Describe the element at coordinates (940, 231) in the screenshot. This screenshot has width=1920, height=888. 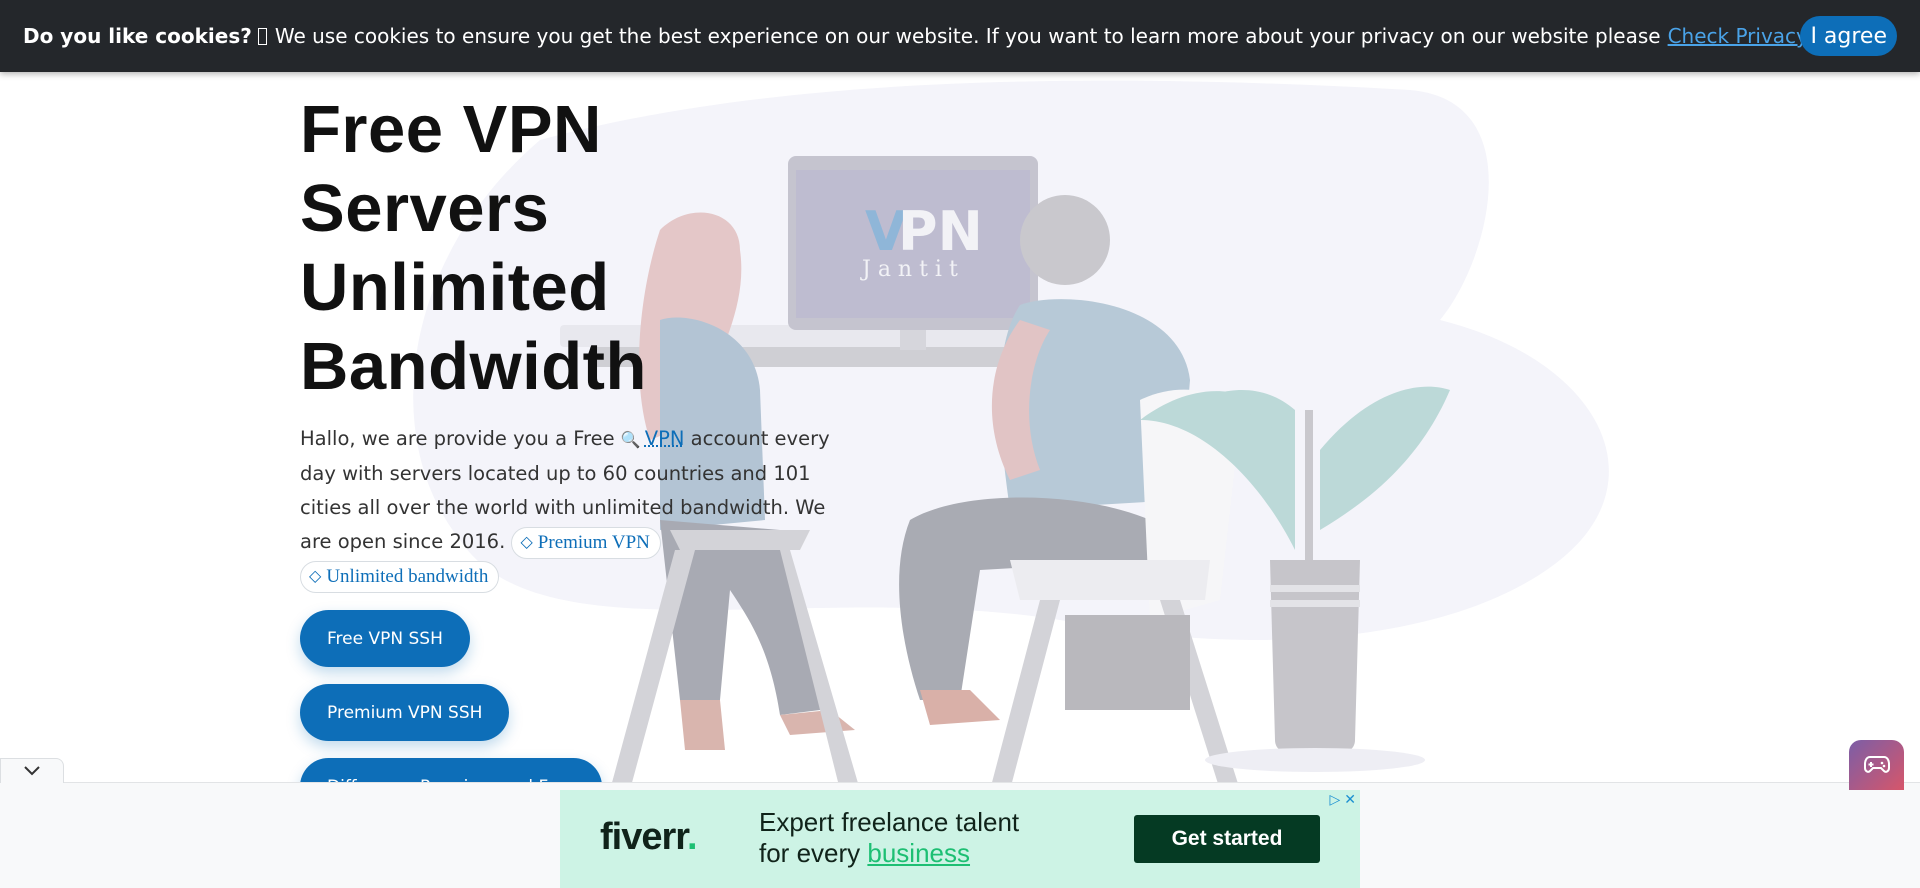
I see `screen-logo-pn: PN` at that location.